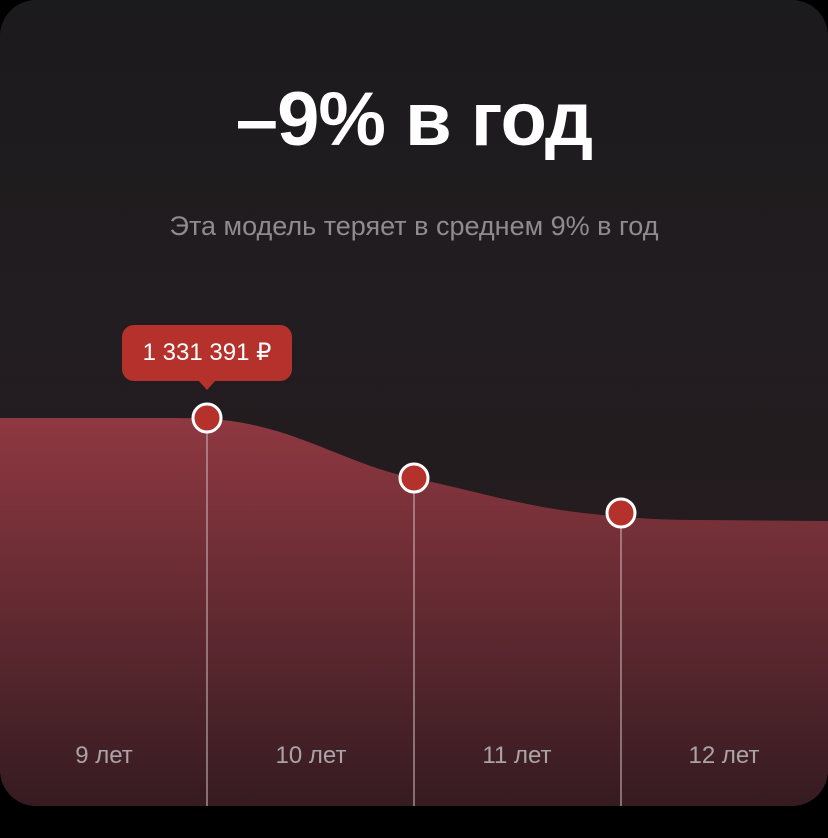 This screenshot has height=838, width=828. What do you see at coordinates (104, 755) in the screenshot?
I see `x-label-9: 9 лет` at bounding box center [104, 755].